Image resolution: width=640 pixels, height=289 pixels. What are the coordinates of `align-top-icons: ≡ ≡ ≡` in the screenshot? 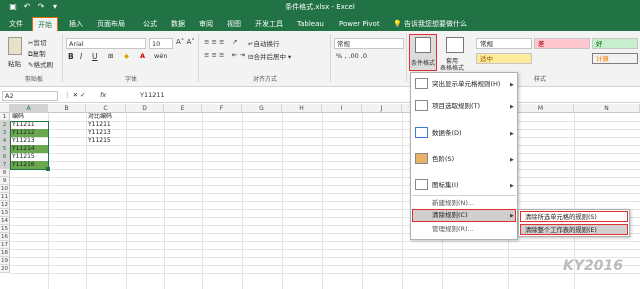 It's located at (214, 42).